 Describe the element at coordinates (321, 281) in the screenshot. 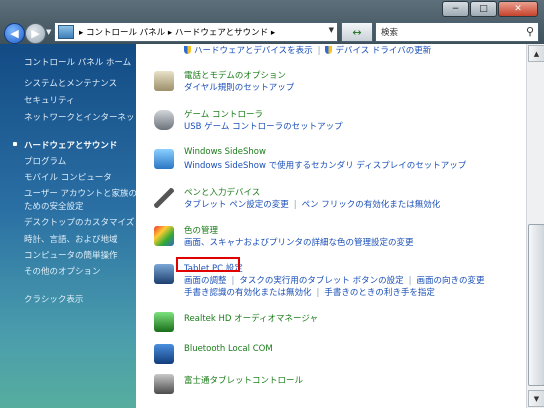

I see `tablet-buttons-link: タスクの実行用のタブレット ボタンの設定` at that location.